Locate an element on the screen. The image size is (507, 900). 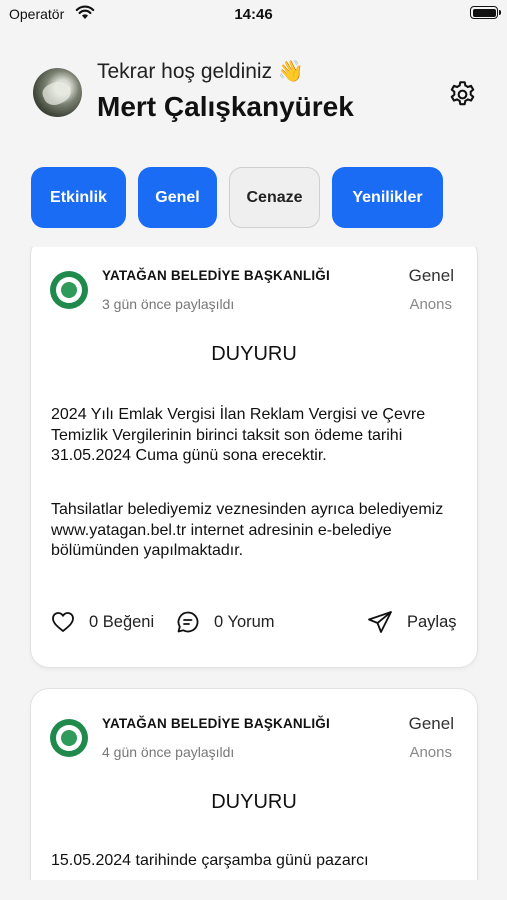
comment-button: 0 Yorum is located at coordinates (225, 622).